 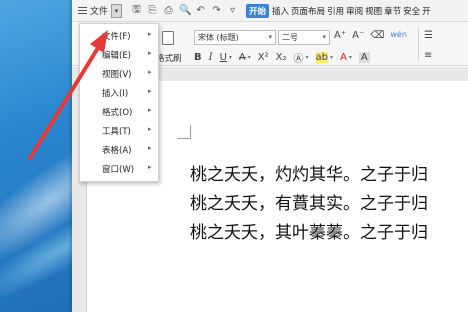 What do you see at coordinates (309, 230) in the screenshot?
I see `document-line: 桃之夭夭，其叶蓁蓁。之子于归` at bounding box center [309, 230].